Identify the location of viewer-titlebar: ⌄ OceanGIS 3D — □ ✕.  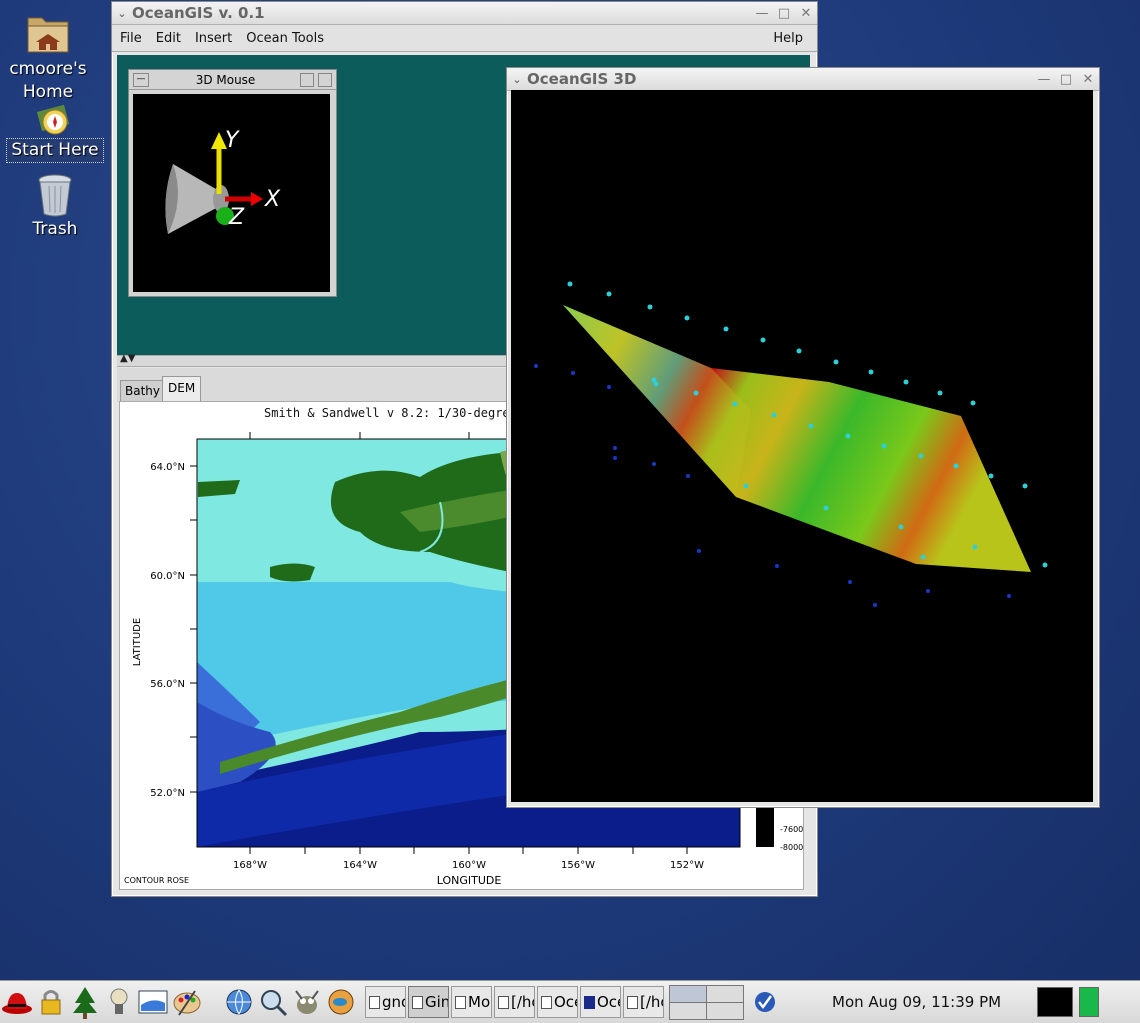
(803, 79).